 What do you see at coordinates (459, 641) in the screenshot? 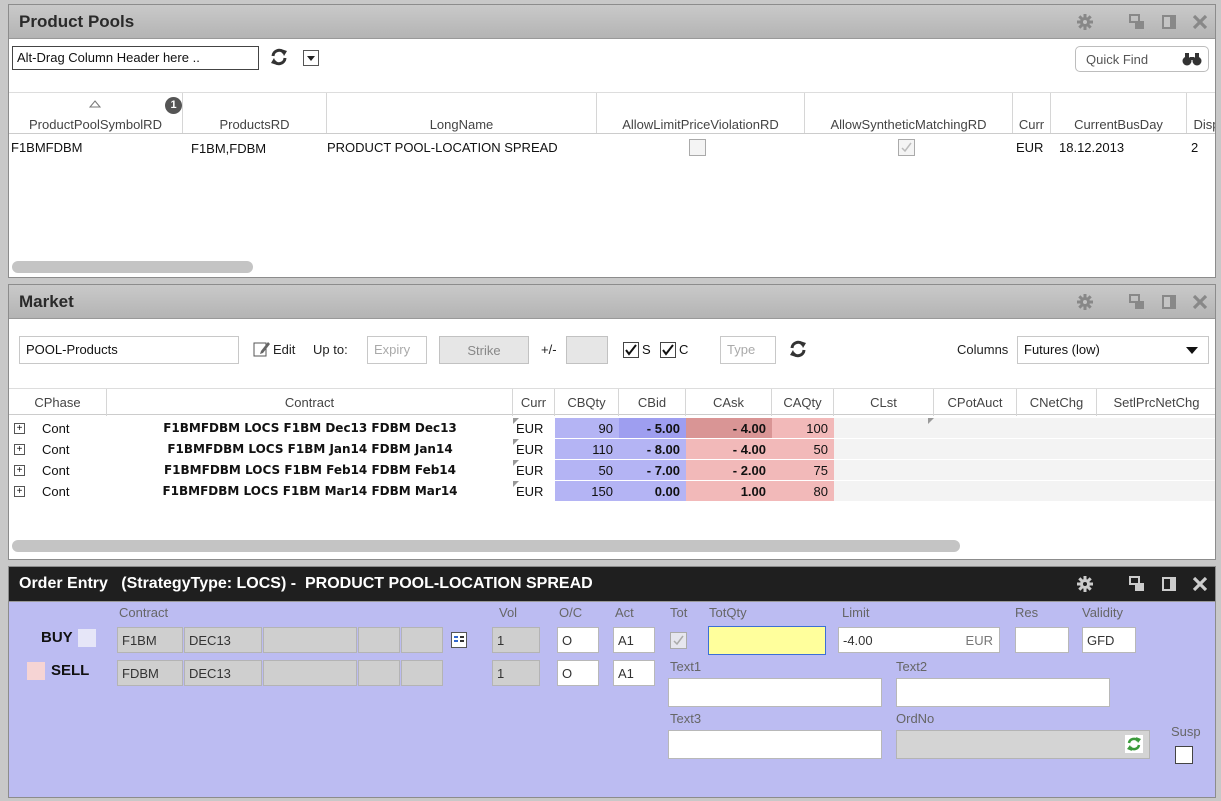
I see `contract-picker-icon` at bounding box center [459, 641].